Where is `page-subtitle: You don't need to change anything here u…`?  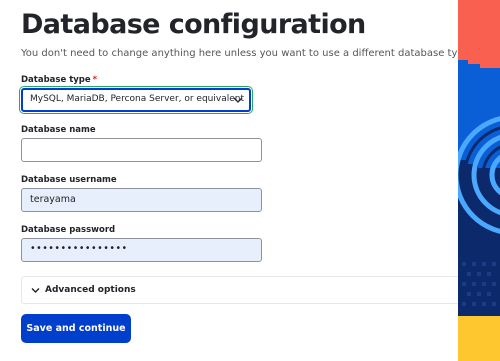
page-subtitle: You don't need to change anything here u… is located at coordinates (247, 53).